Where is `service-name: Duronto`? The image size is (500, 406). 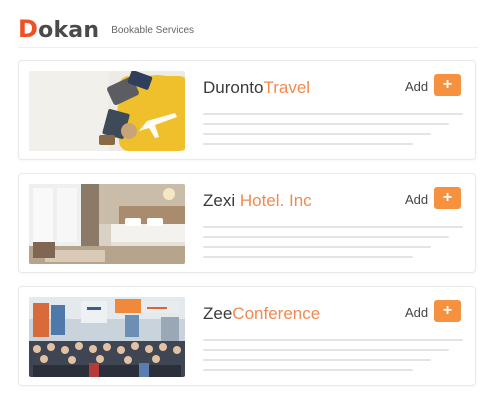
service-name: Duronto is located at coordinates (233, 87).